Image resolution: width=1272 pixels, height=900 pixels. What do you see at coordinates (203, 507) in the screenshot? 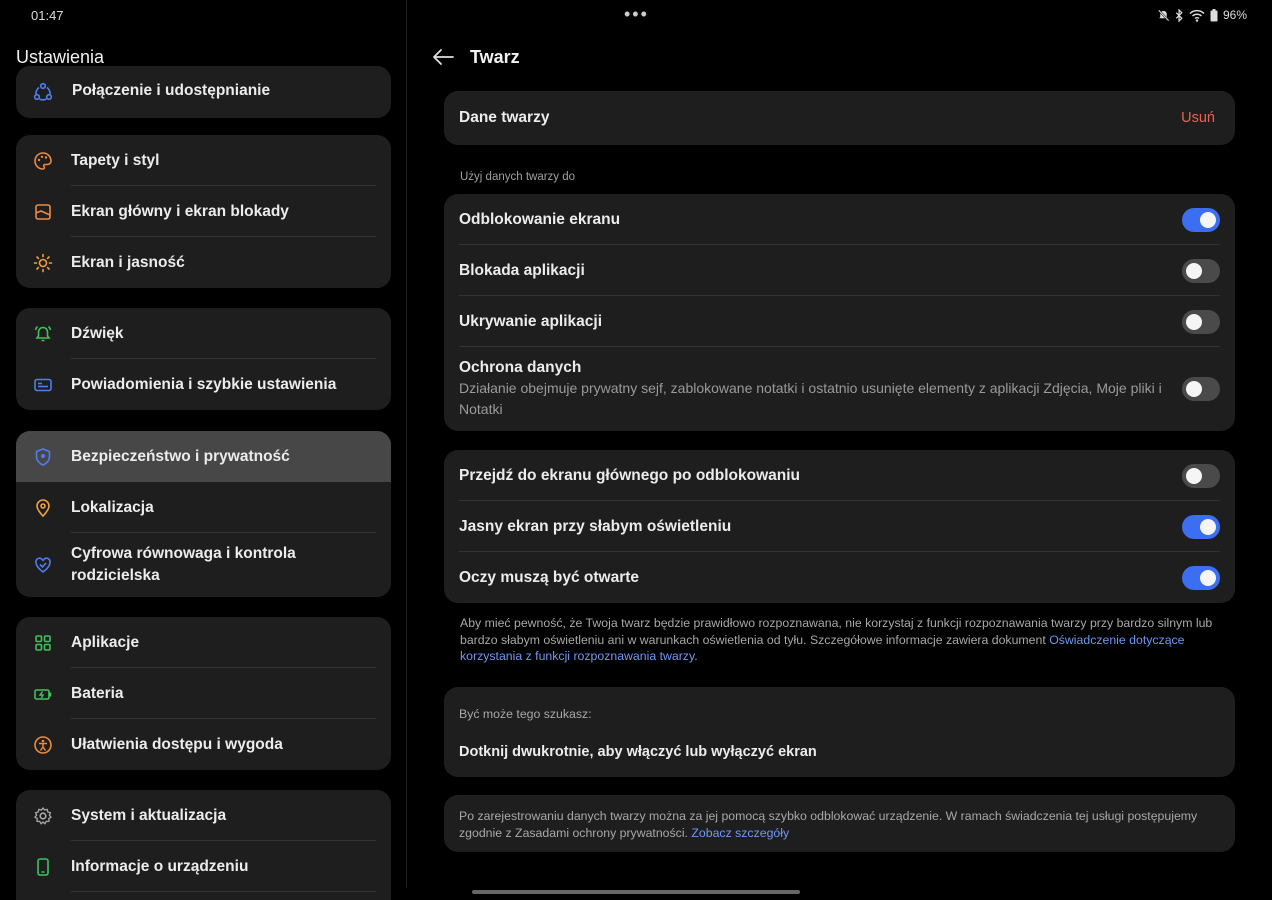
I see `sidebar-item-location: Lokalizacja` at bounding box center [203, 507].